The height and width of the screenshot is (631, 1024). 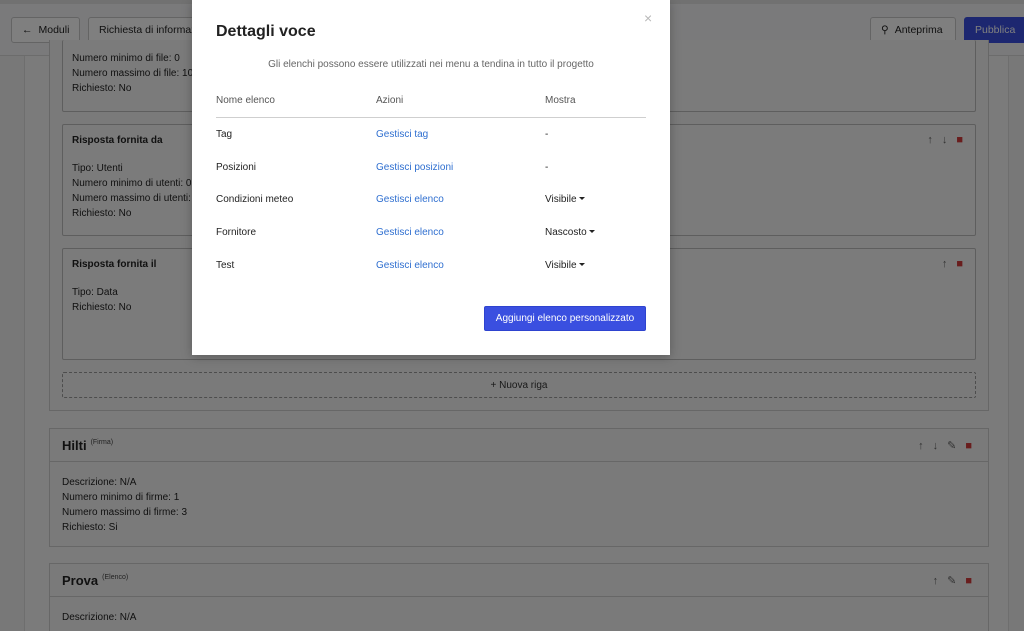 What do you see at coordinates (236, 232) in the screenshot?
I see `list-name: Fornitore` at bounding box center [236, 232].